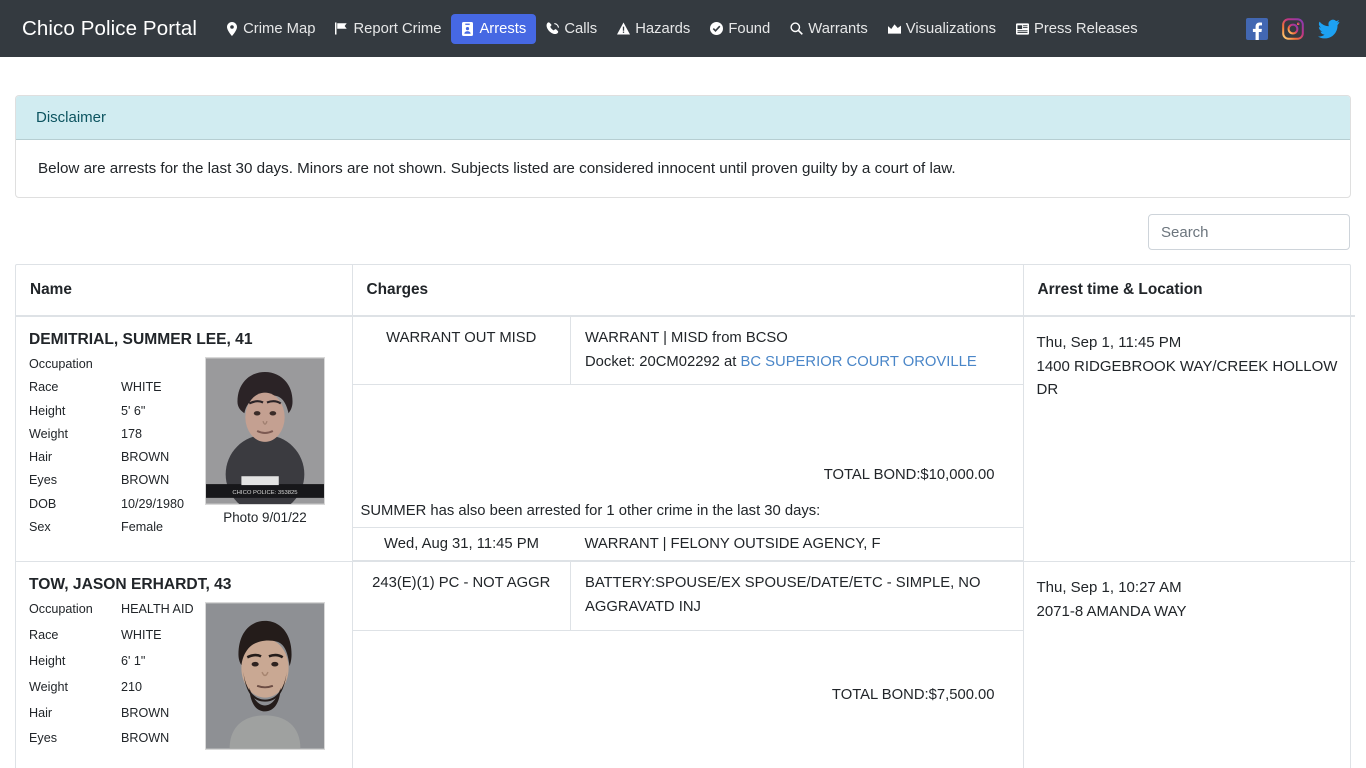 Image resolution: width=1366 pixels, height=768 pixels. Describe the element at coordinates (1077, 29) in the screenshot. I see `nav-item-press-releases: Press Releases` at that location.